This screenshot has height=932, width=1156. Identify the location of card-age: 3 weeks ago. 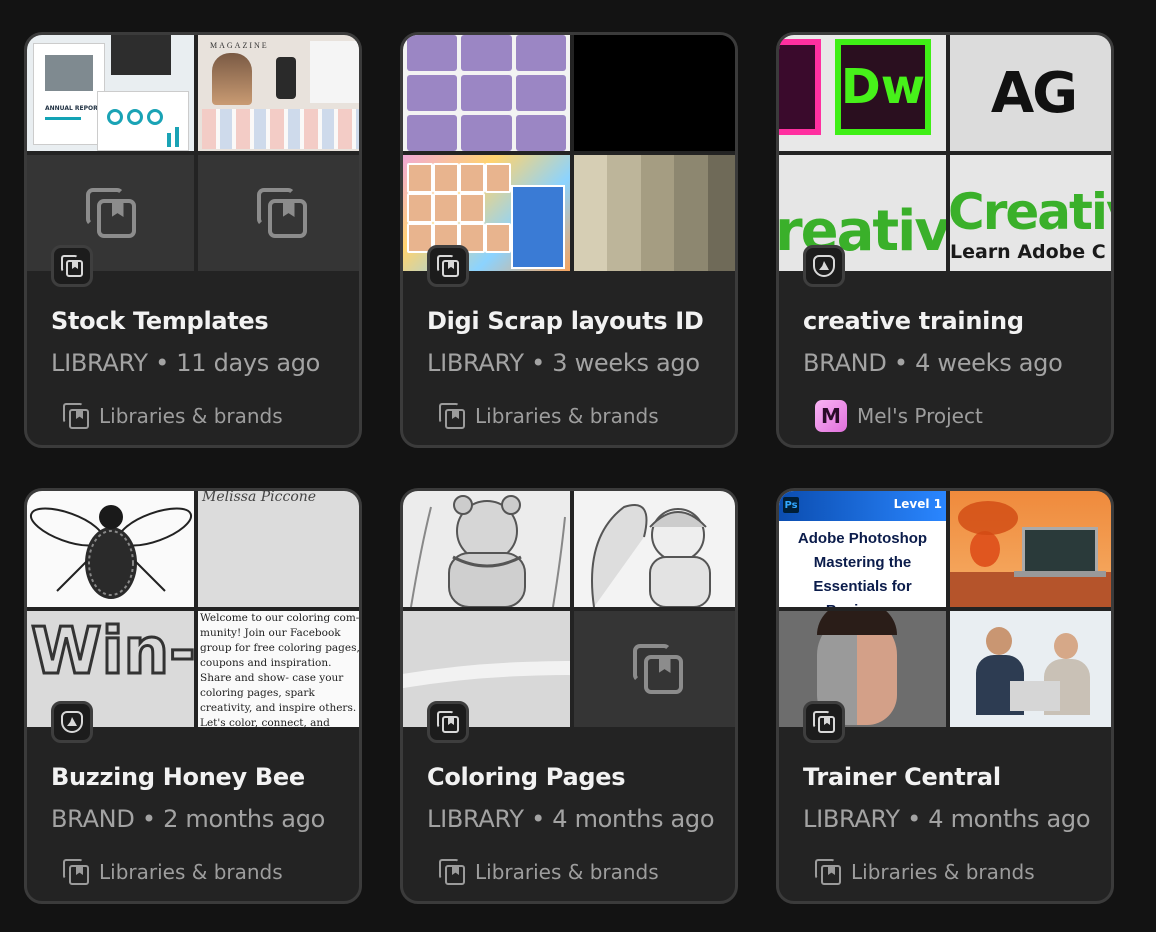
(626, 363).